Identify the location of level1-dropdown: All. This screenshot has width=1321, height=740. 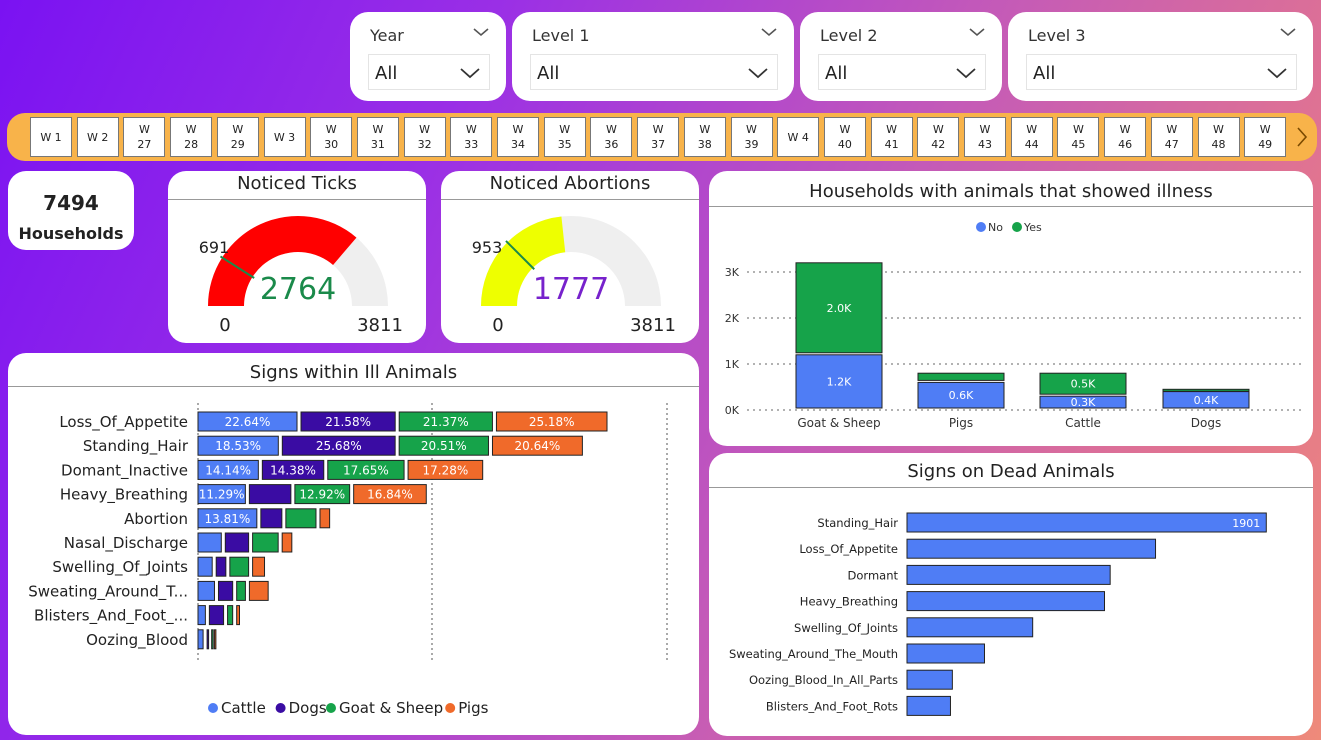
(654, 72).